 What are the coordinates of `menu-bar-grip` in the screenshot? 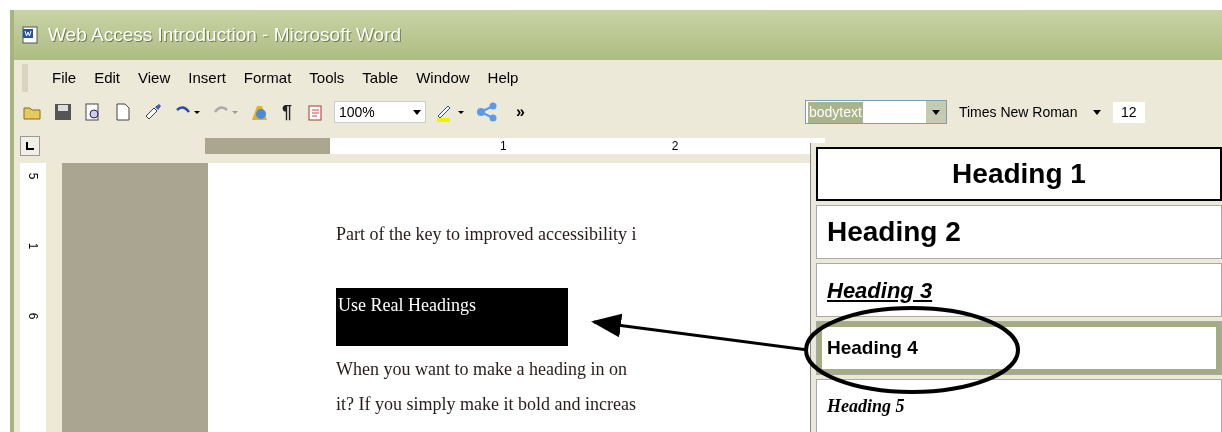 It's located at (25, 78).